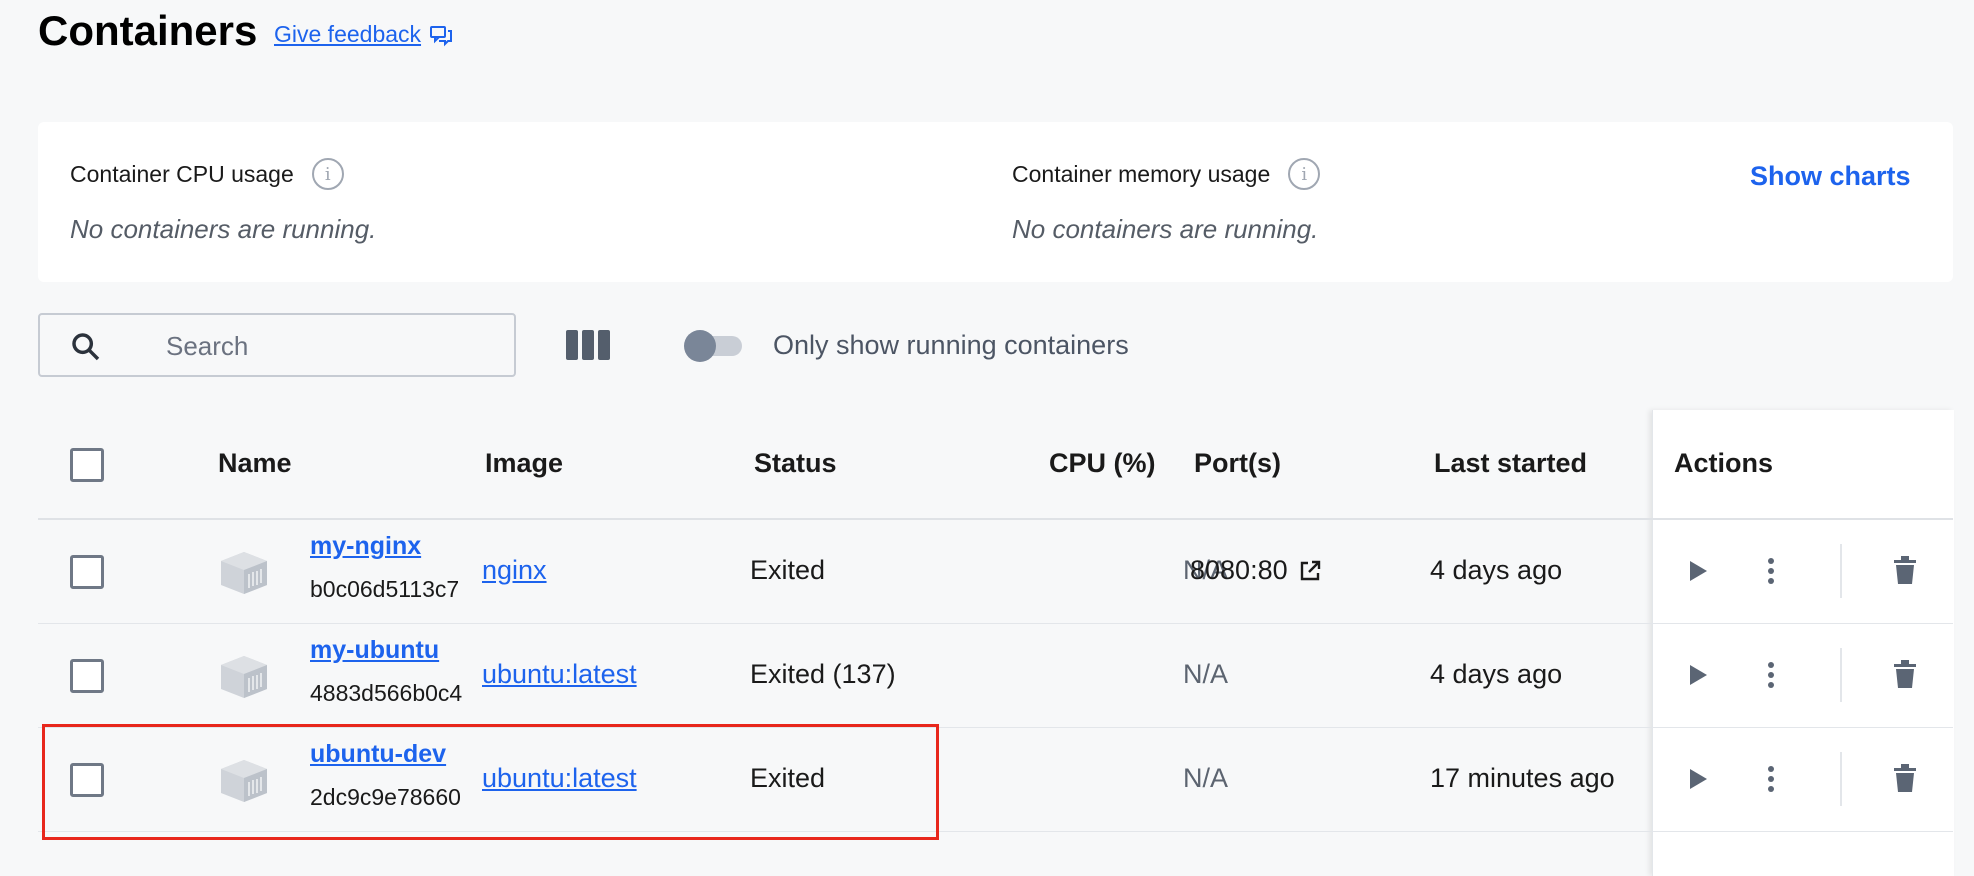  What do you see at coordinates (588, 345) in the screenshot?
I see `columns-toggle-button` at bounding box center [588, 345].